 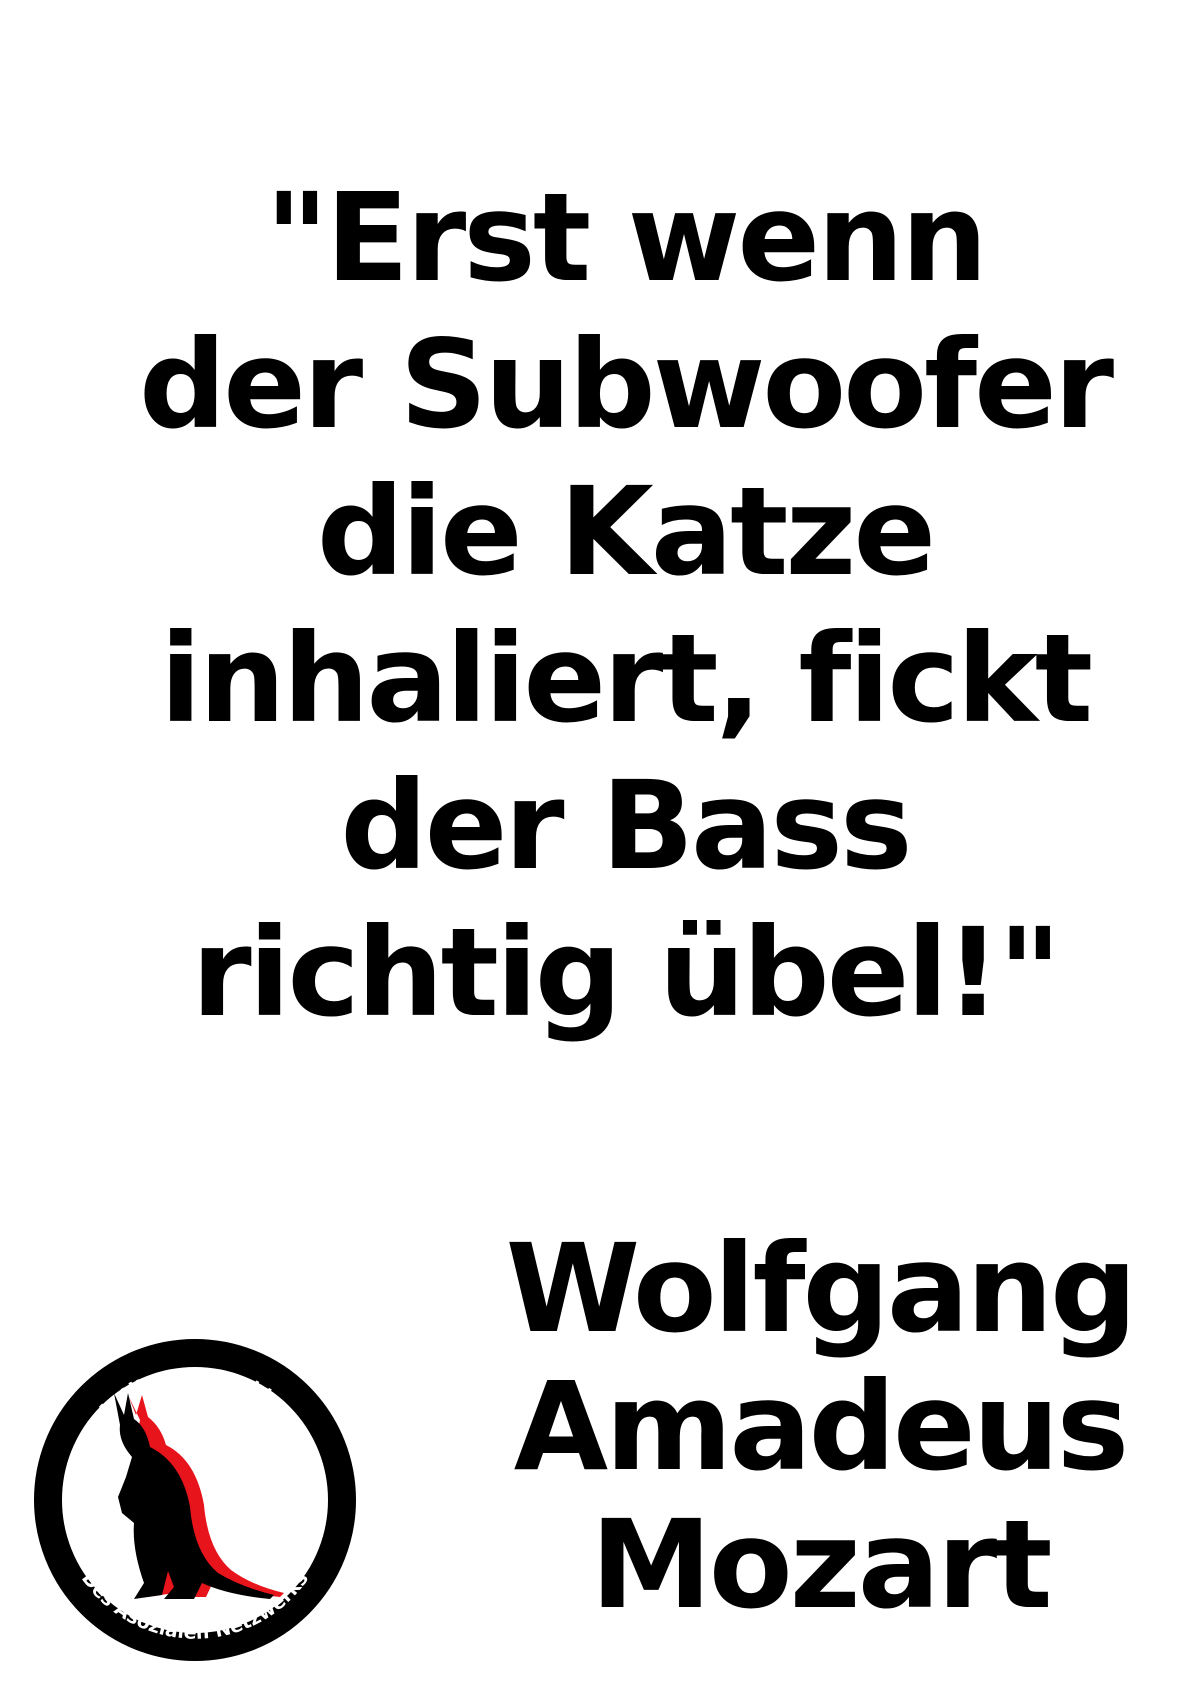 What do you see at coordinates (821, 1289) in the screenshot?
I see `author-line: Wolfgang` at bounding box center [821, 1289].